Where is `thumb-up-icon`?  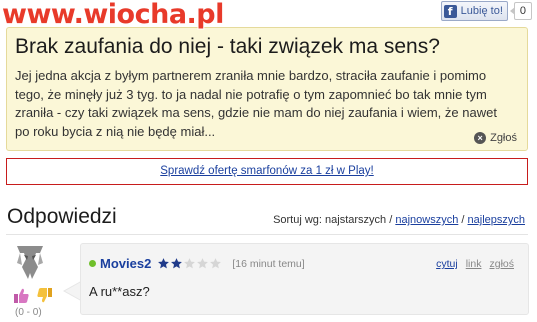
thumb-up-icon is located at coordinates (21, 295).